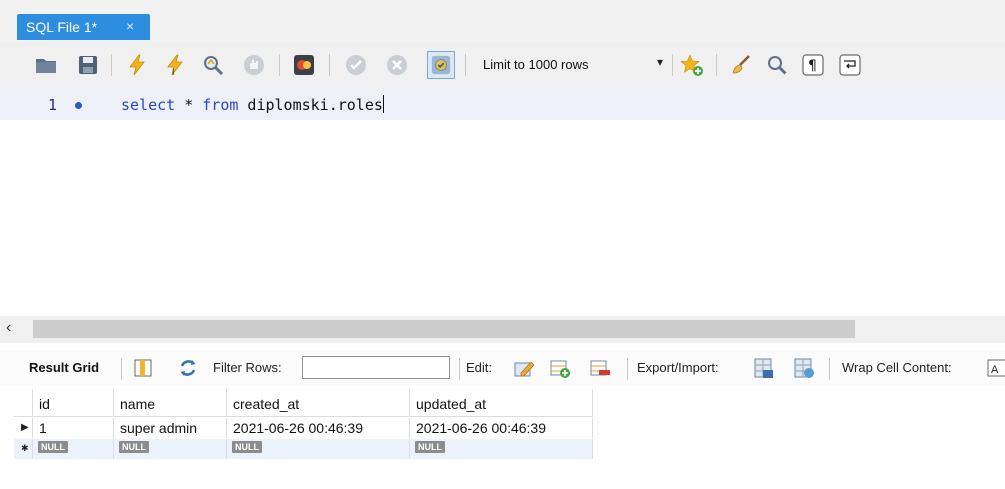 This screenshot has width=1005, height=489. I want to click on filter-rows-label: Filter Rows:, so click(247, 367).